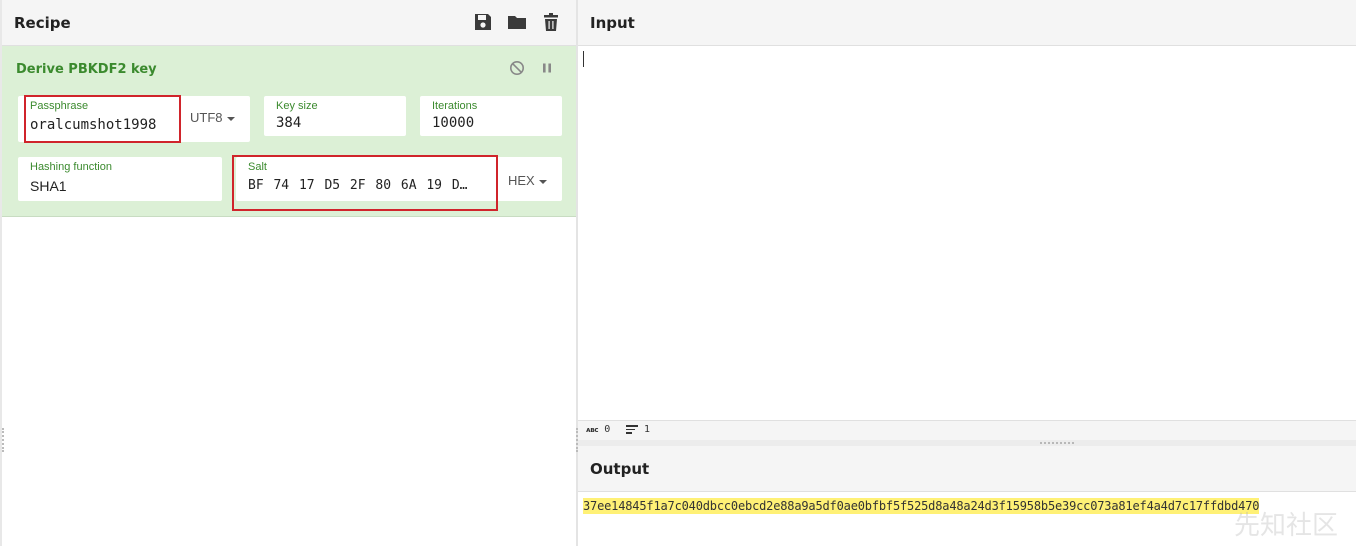  What do you see at coordinates (620, 469) in the screenshot?
I see `output-title: Output` at bounding box center [620, 469].